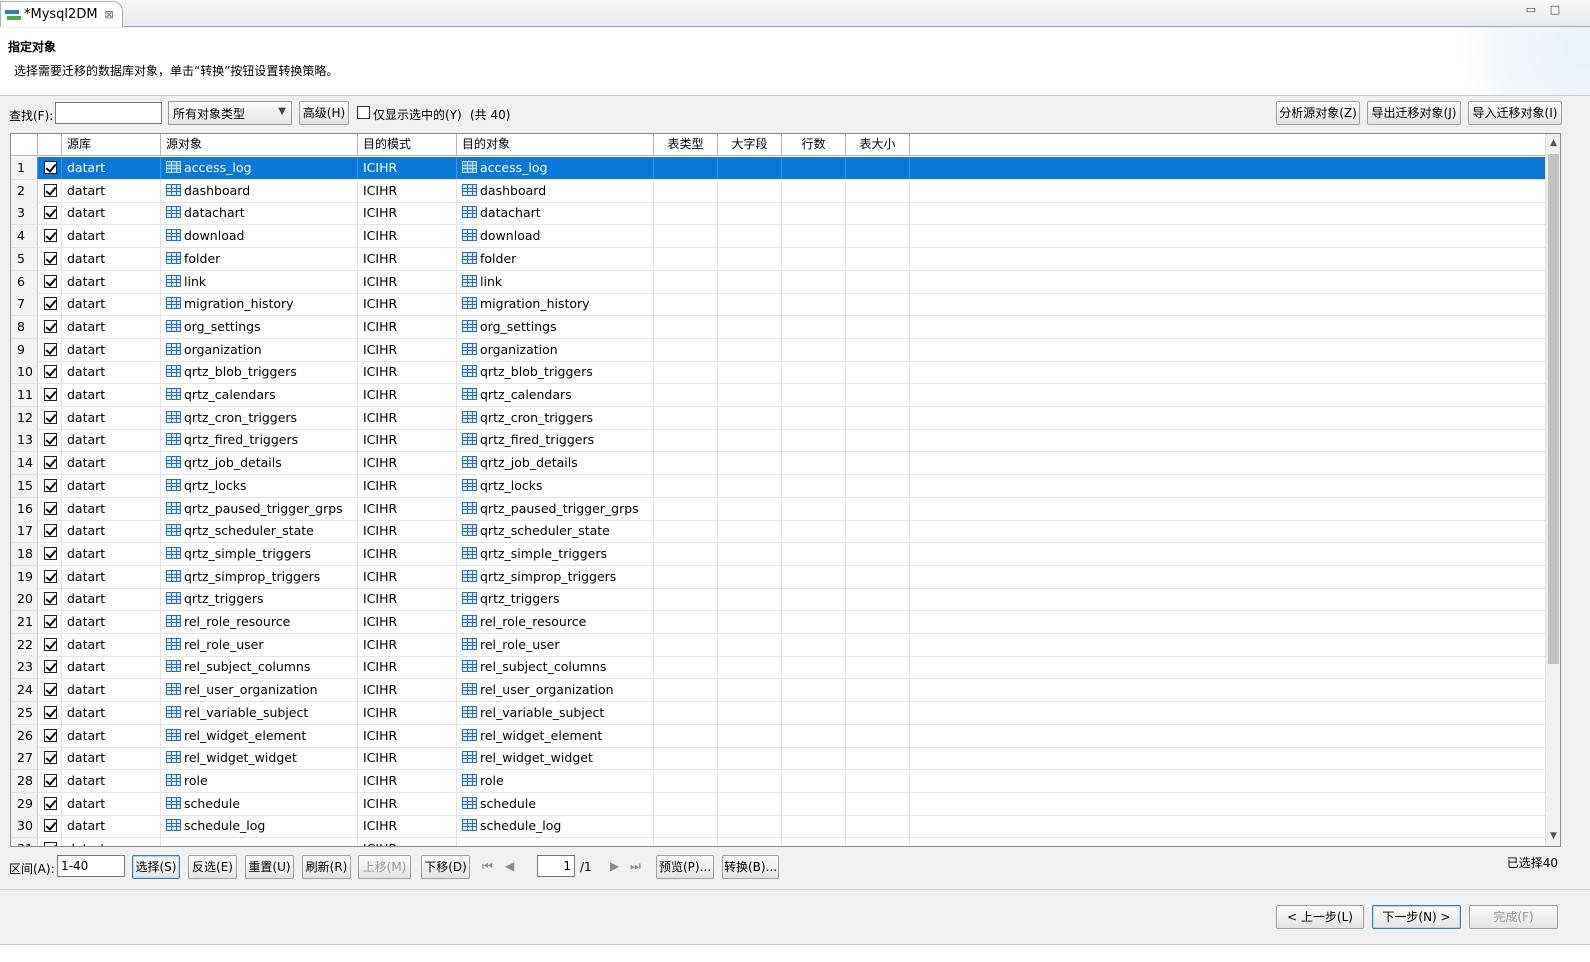 The height and width of the screenshot is (962, 1590). Describe the element at coordinates (555, 531) in the screenshot. I see `target-object-cell: qrtz_scheduler_state` at that location.